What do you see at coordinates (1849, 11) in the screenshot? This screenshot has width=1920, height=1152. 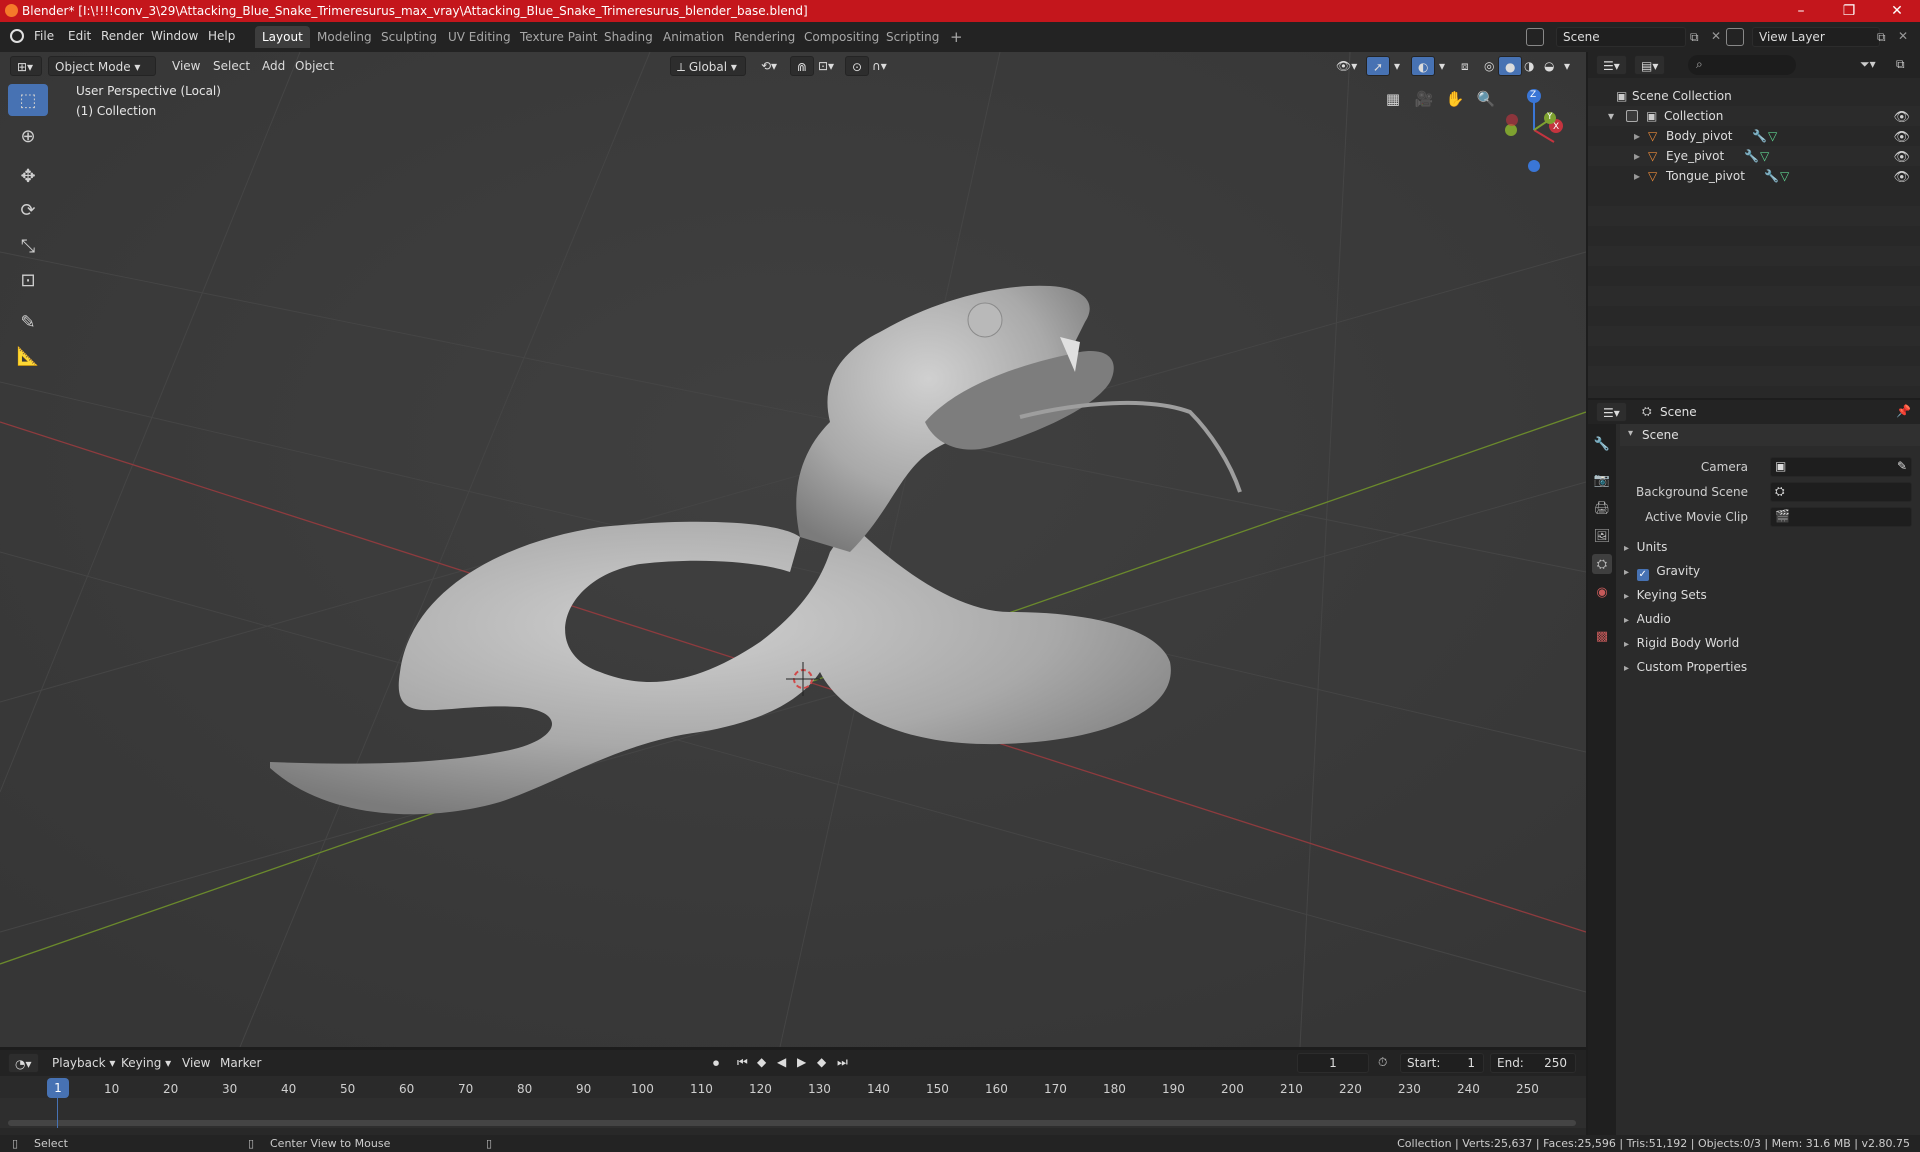 I see `maximize-button: ❐` at bounding box center [1849, 11].